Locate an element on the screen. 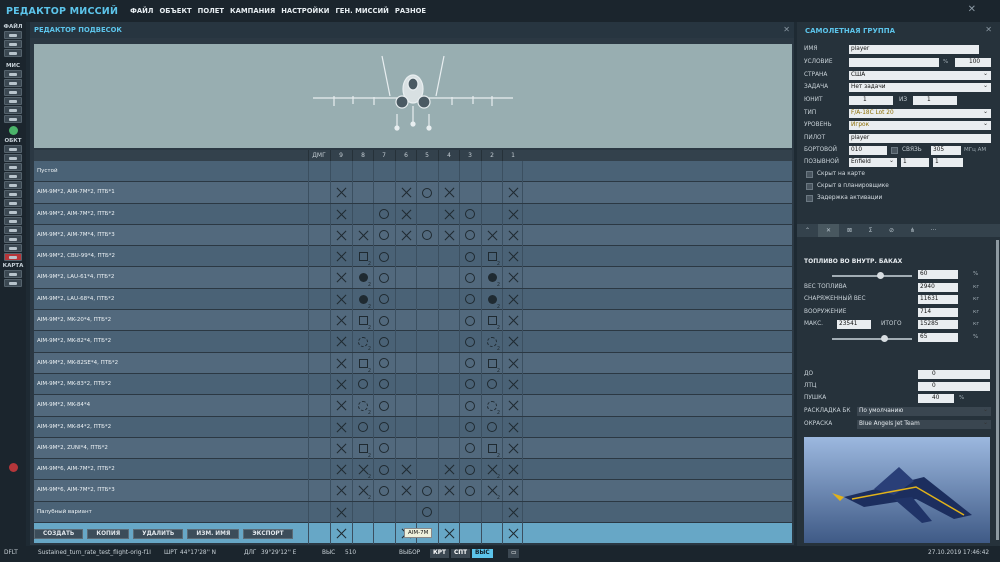  loadout-row: AIM-9M*6, AIM-7M*2, ПТБ*3 2 2 is located at coordinates (413, 491).